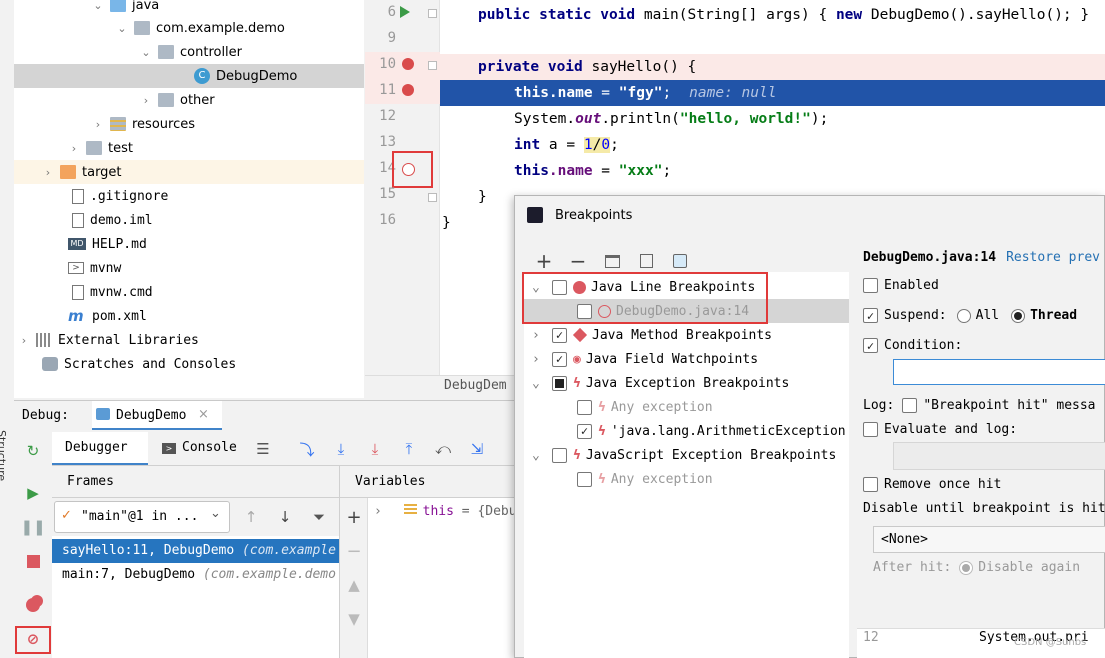  I want to click on disabled-breakpoint-icon, so click(408, 169).